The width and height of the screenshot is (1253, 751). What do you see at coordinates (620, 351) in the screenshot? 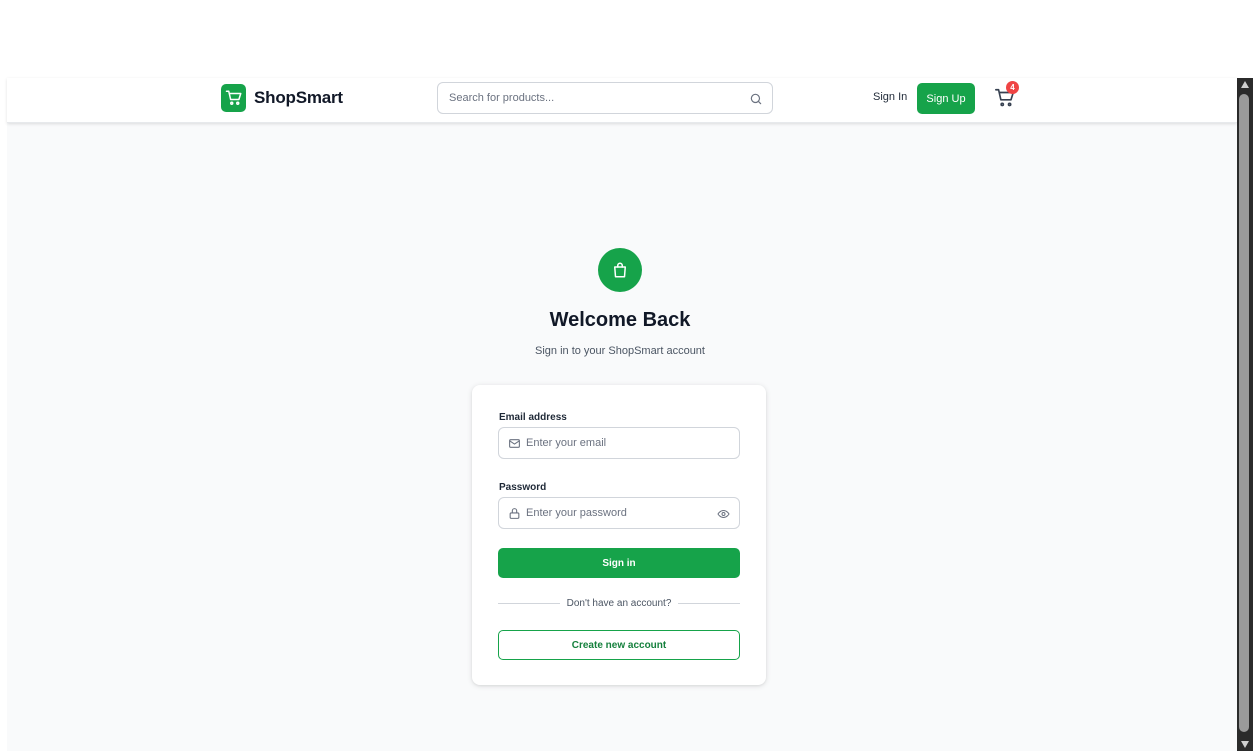
I see `page-subtitle: Sign in to your ShopSmart account` at bounding box center [620, 351].